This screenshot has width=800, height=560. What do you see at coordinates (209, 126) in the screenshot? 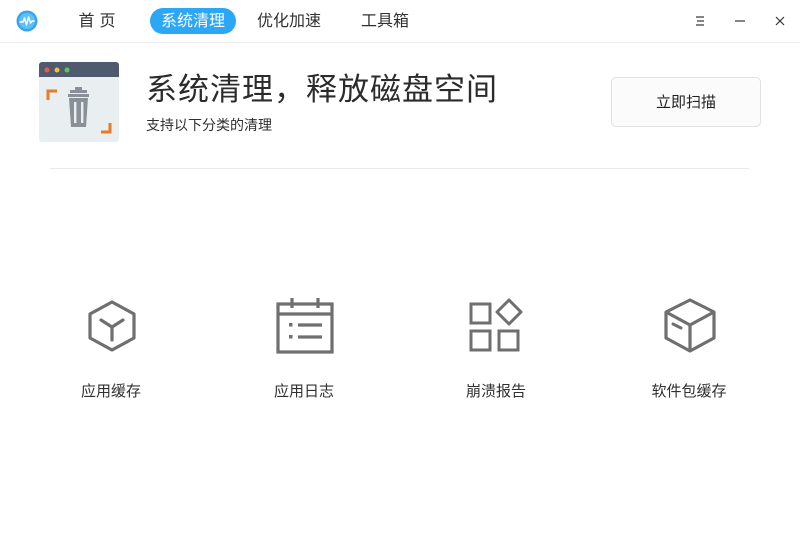
I see `page-subtitle: 支持以下分类的清理` at bounding box center [209, 126].